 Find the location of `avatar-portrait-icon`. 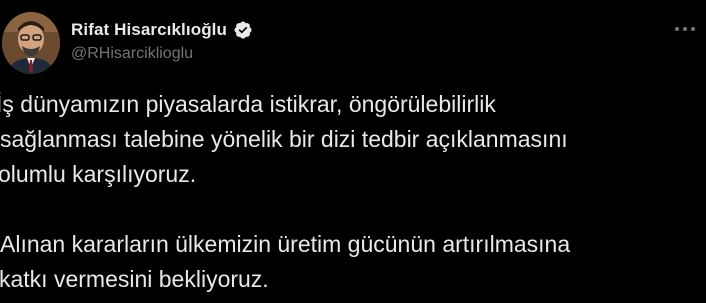

avatar-portrait-icon is located at coordinates (31, 43).